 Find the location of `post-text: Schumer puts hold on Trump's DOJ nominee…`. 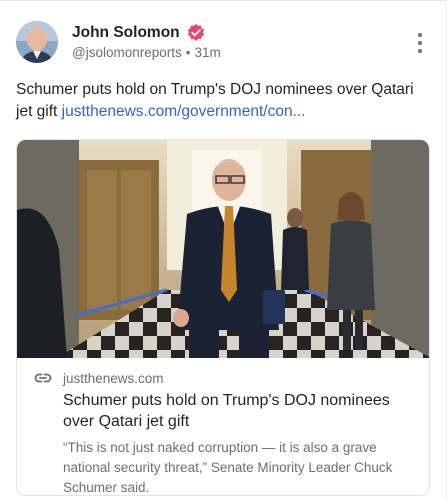

post-text: Schumer puts hold on Trump's DOJ nominee… is located at coordinates (216, 101).